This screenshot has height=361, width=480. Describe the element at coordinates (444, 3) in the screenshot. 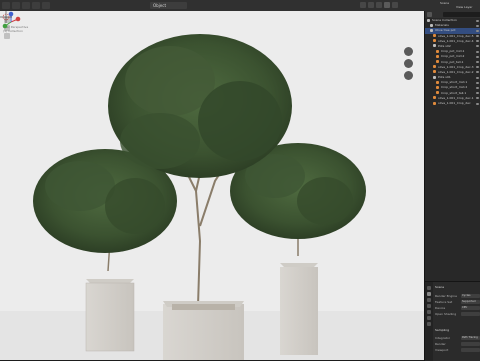

I see `scene-name: Scene` at that location.